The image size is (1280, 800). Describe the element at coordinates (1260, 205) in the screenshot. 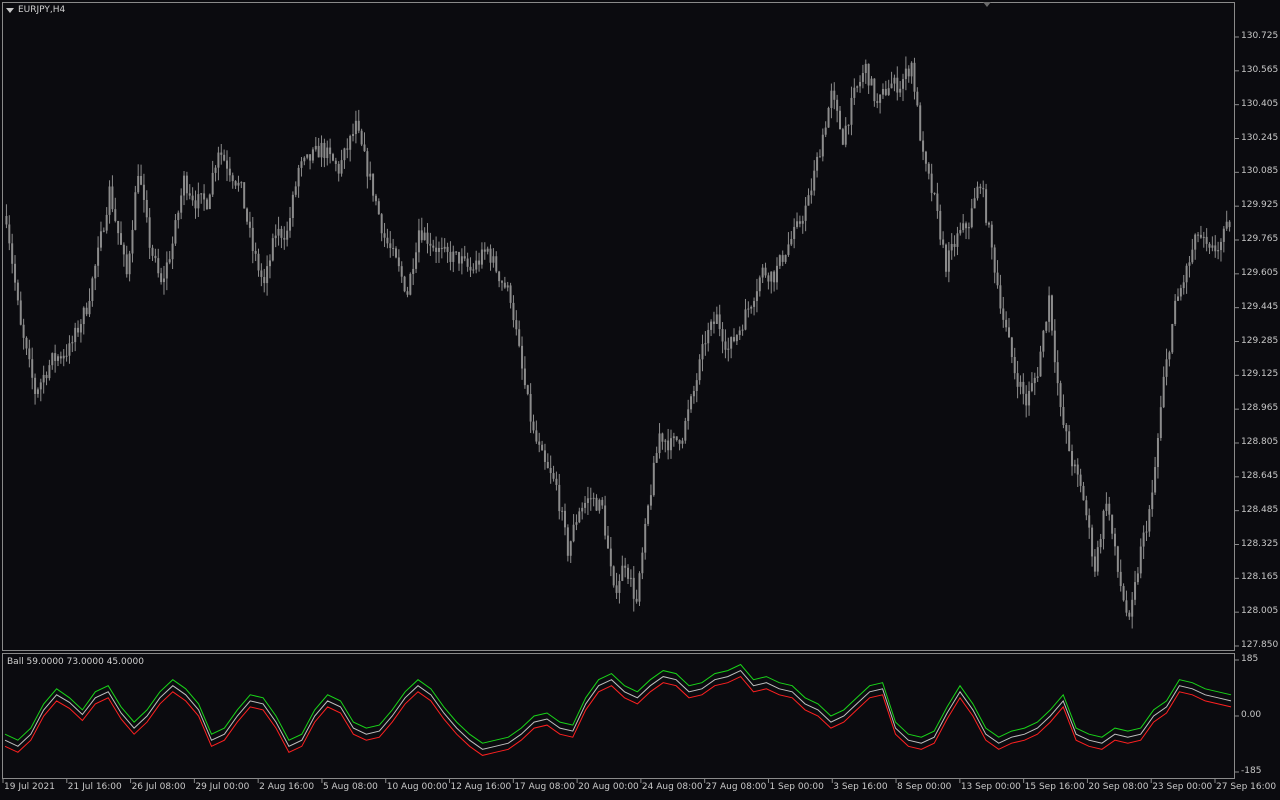

I see `price-tick-label: 129.925` at that location.